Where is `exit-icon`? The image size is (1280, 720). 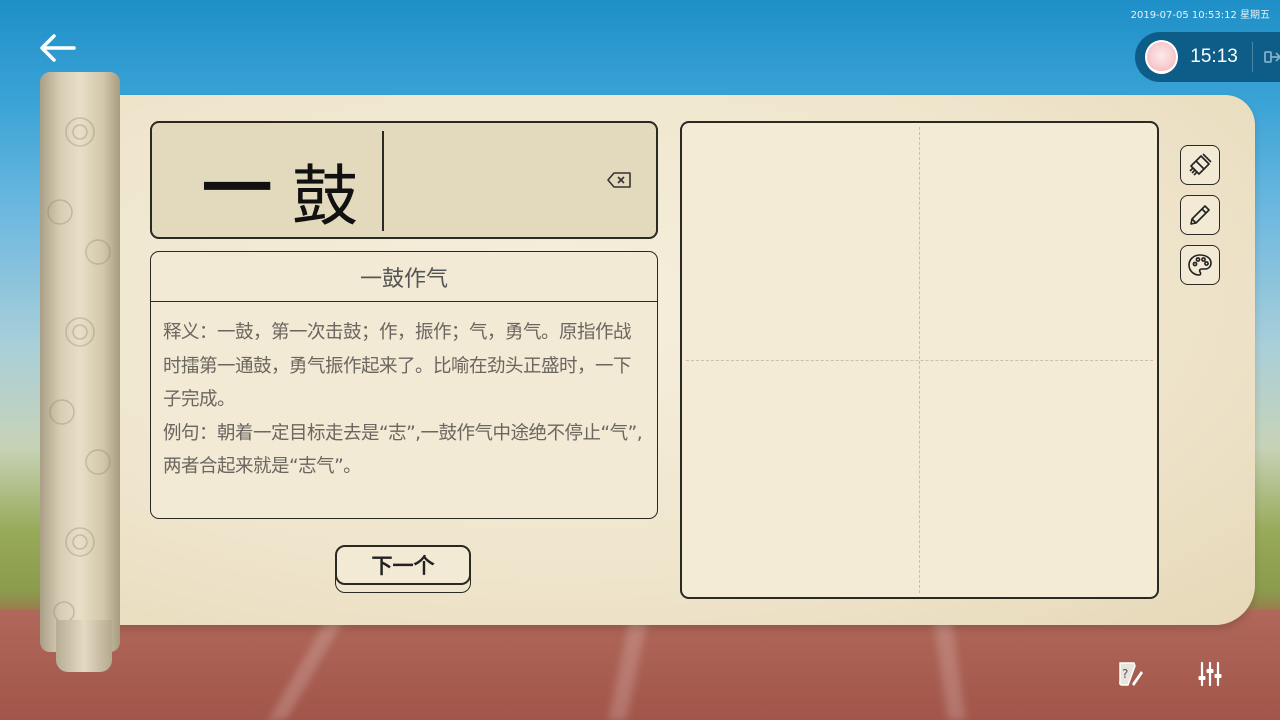 exit-icon is located at coordinates (1272, 57).